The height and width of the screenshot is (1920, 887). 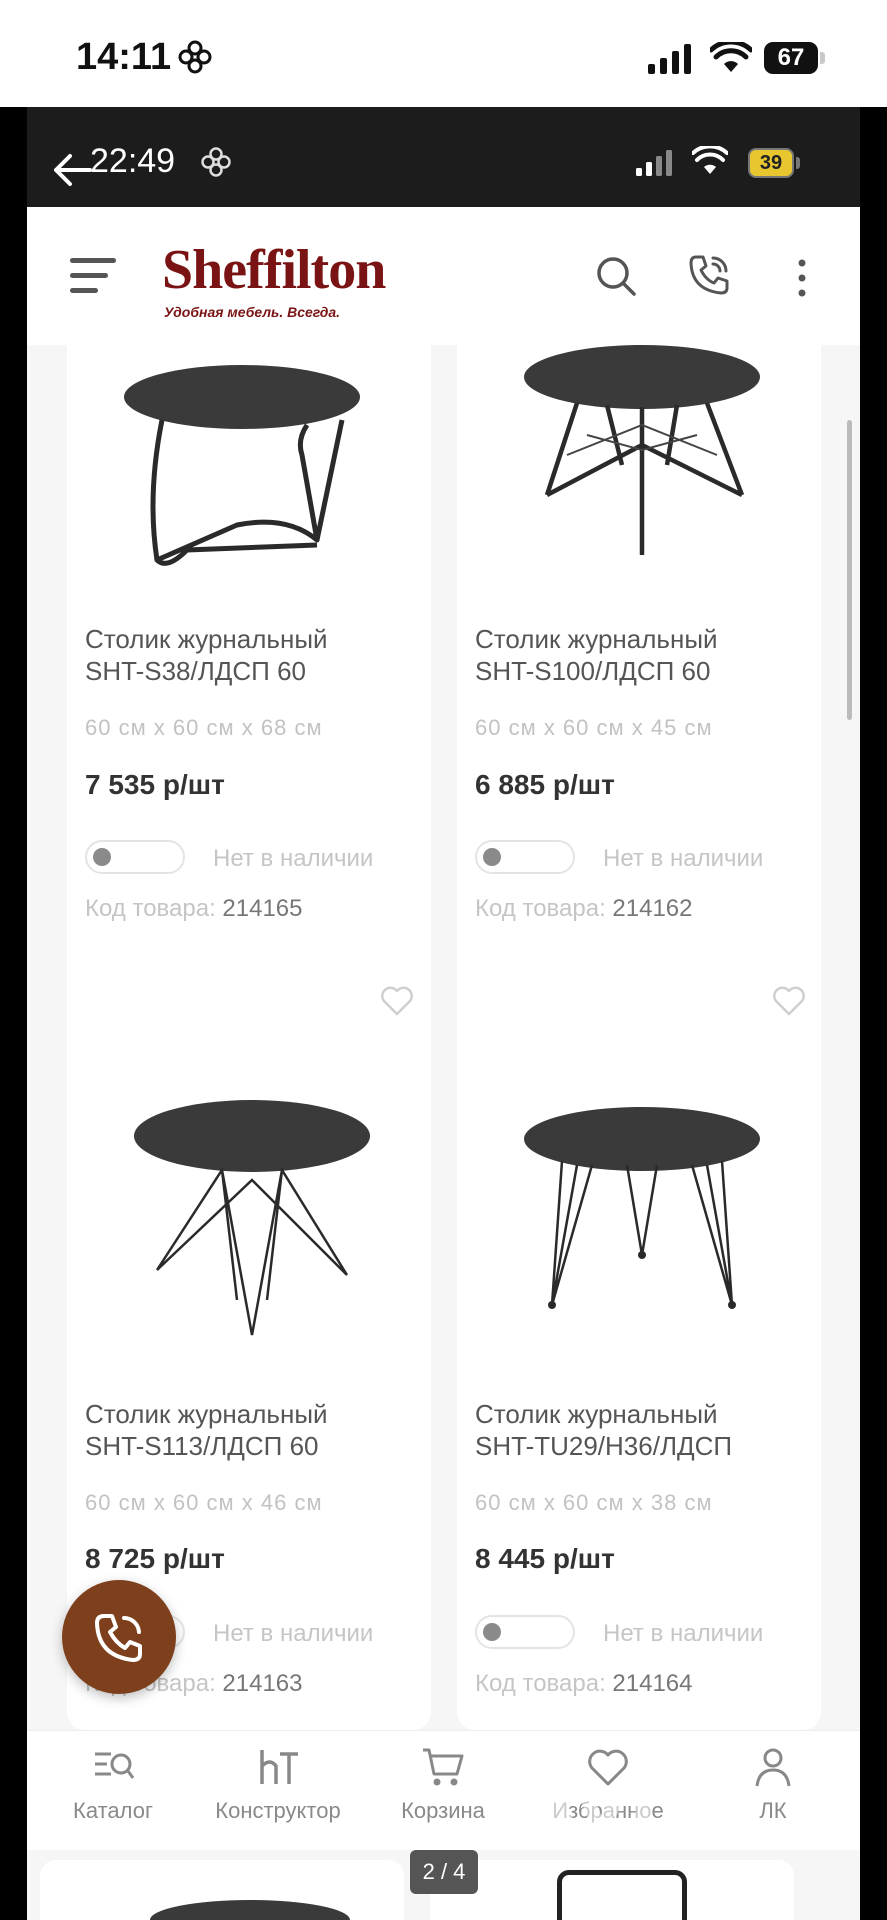 I want to click on product-title-line2: SHT-TU29/H36/ЛДСП, so click(x=604, y=1446).